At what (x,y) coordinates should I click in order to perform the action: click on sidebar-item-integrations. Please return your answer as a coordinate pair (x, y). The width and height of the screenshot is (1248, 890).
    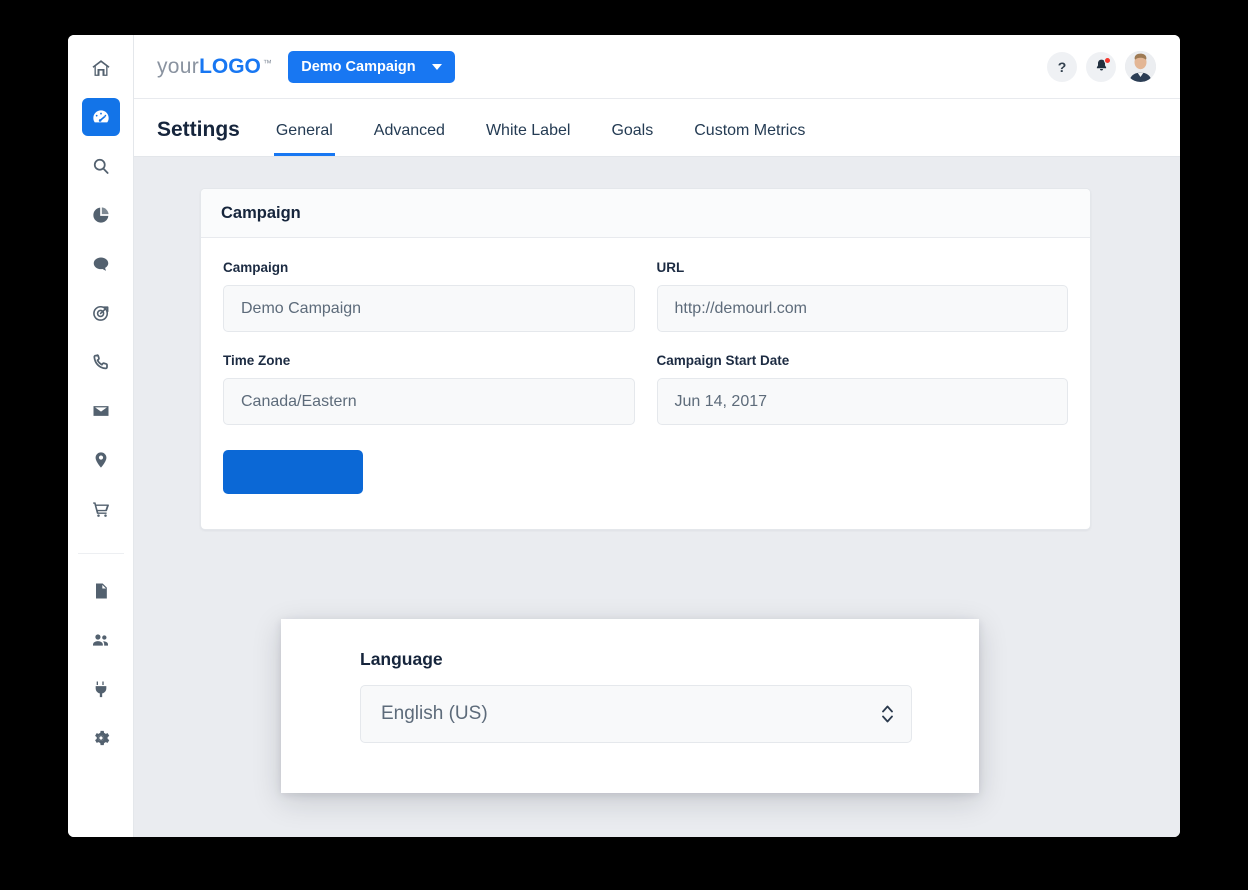
    Looking at the image, I should click on (101, 689).